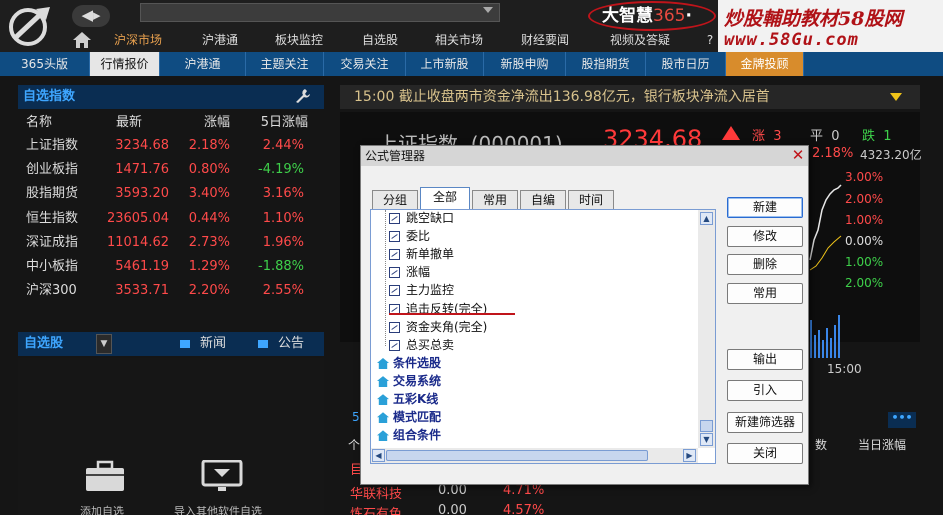 The image size is (943, 515). Describe the element at coordinates (689, 455) in the screenshot. I see `scroll-right-icon: ▶` at that location.